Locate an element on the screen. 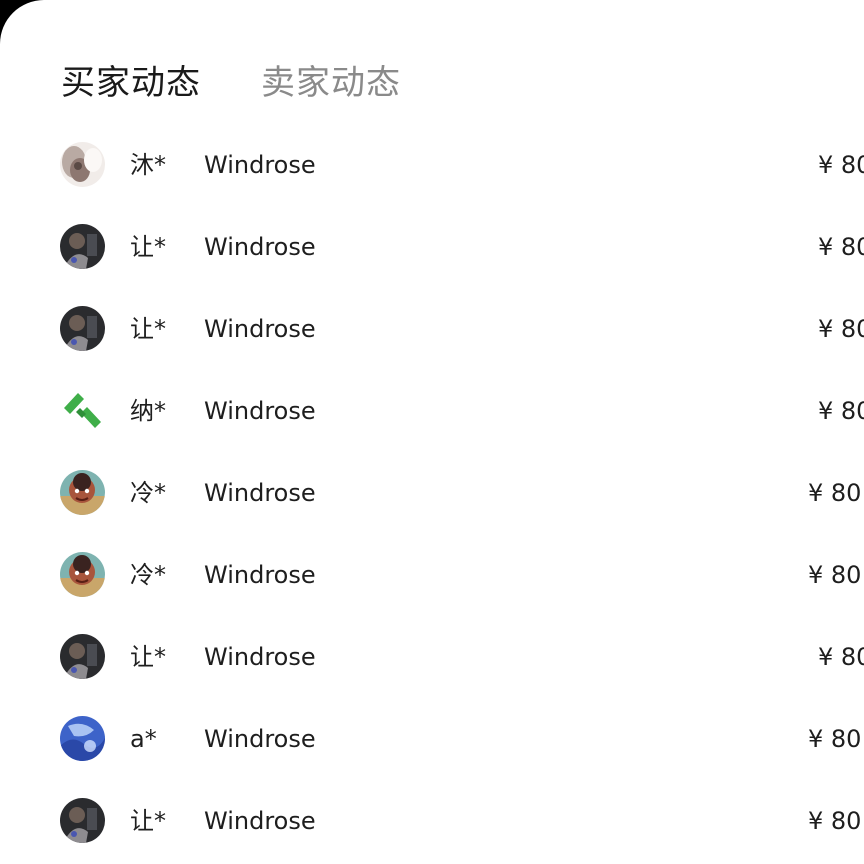 This screenshot has width=864, height=864. avatar-blue-icon is located at coordinates (82, 738).